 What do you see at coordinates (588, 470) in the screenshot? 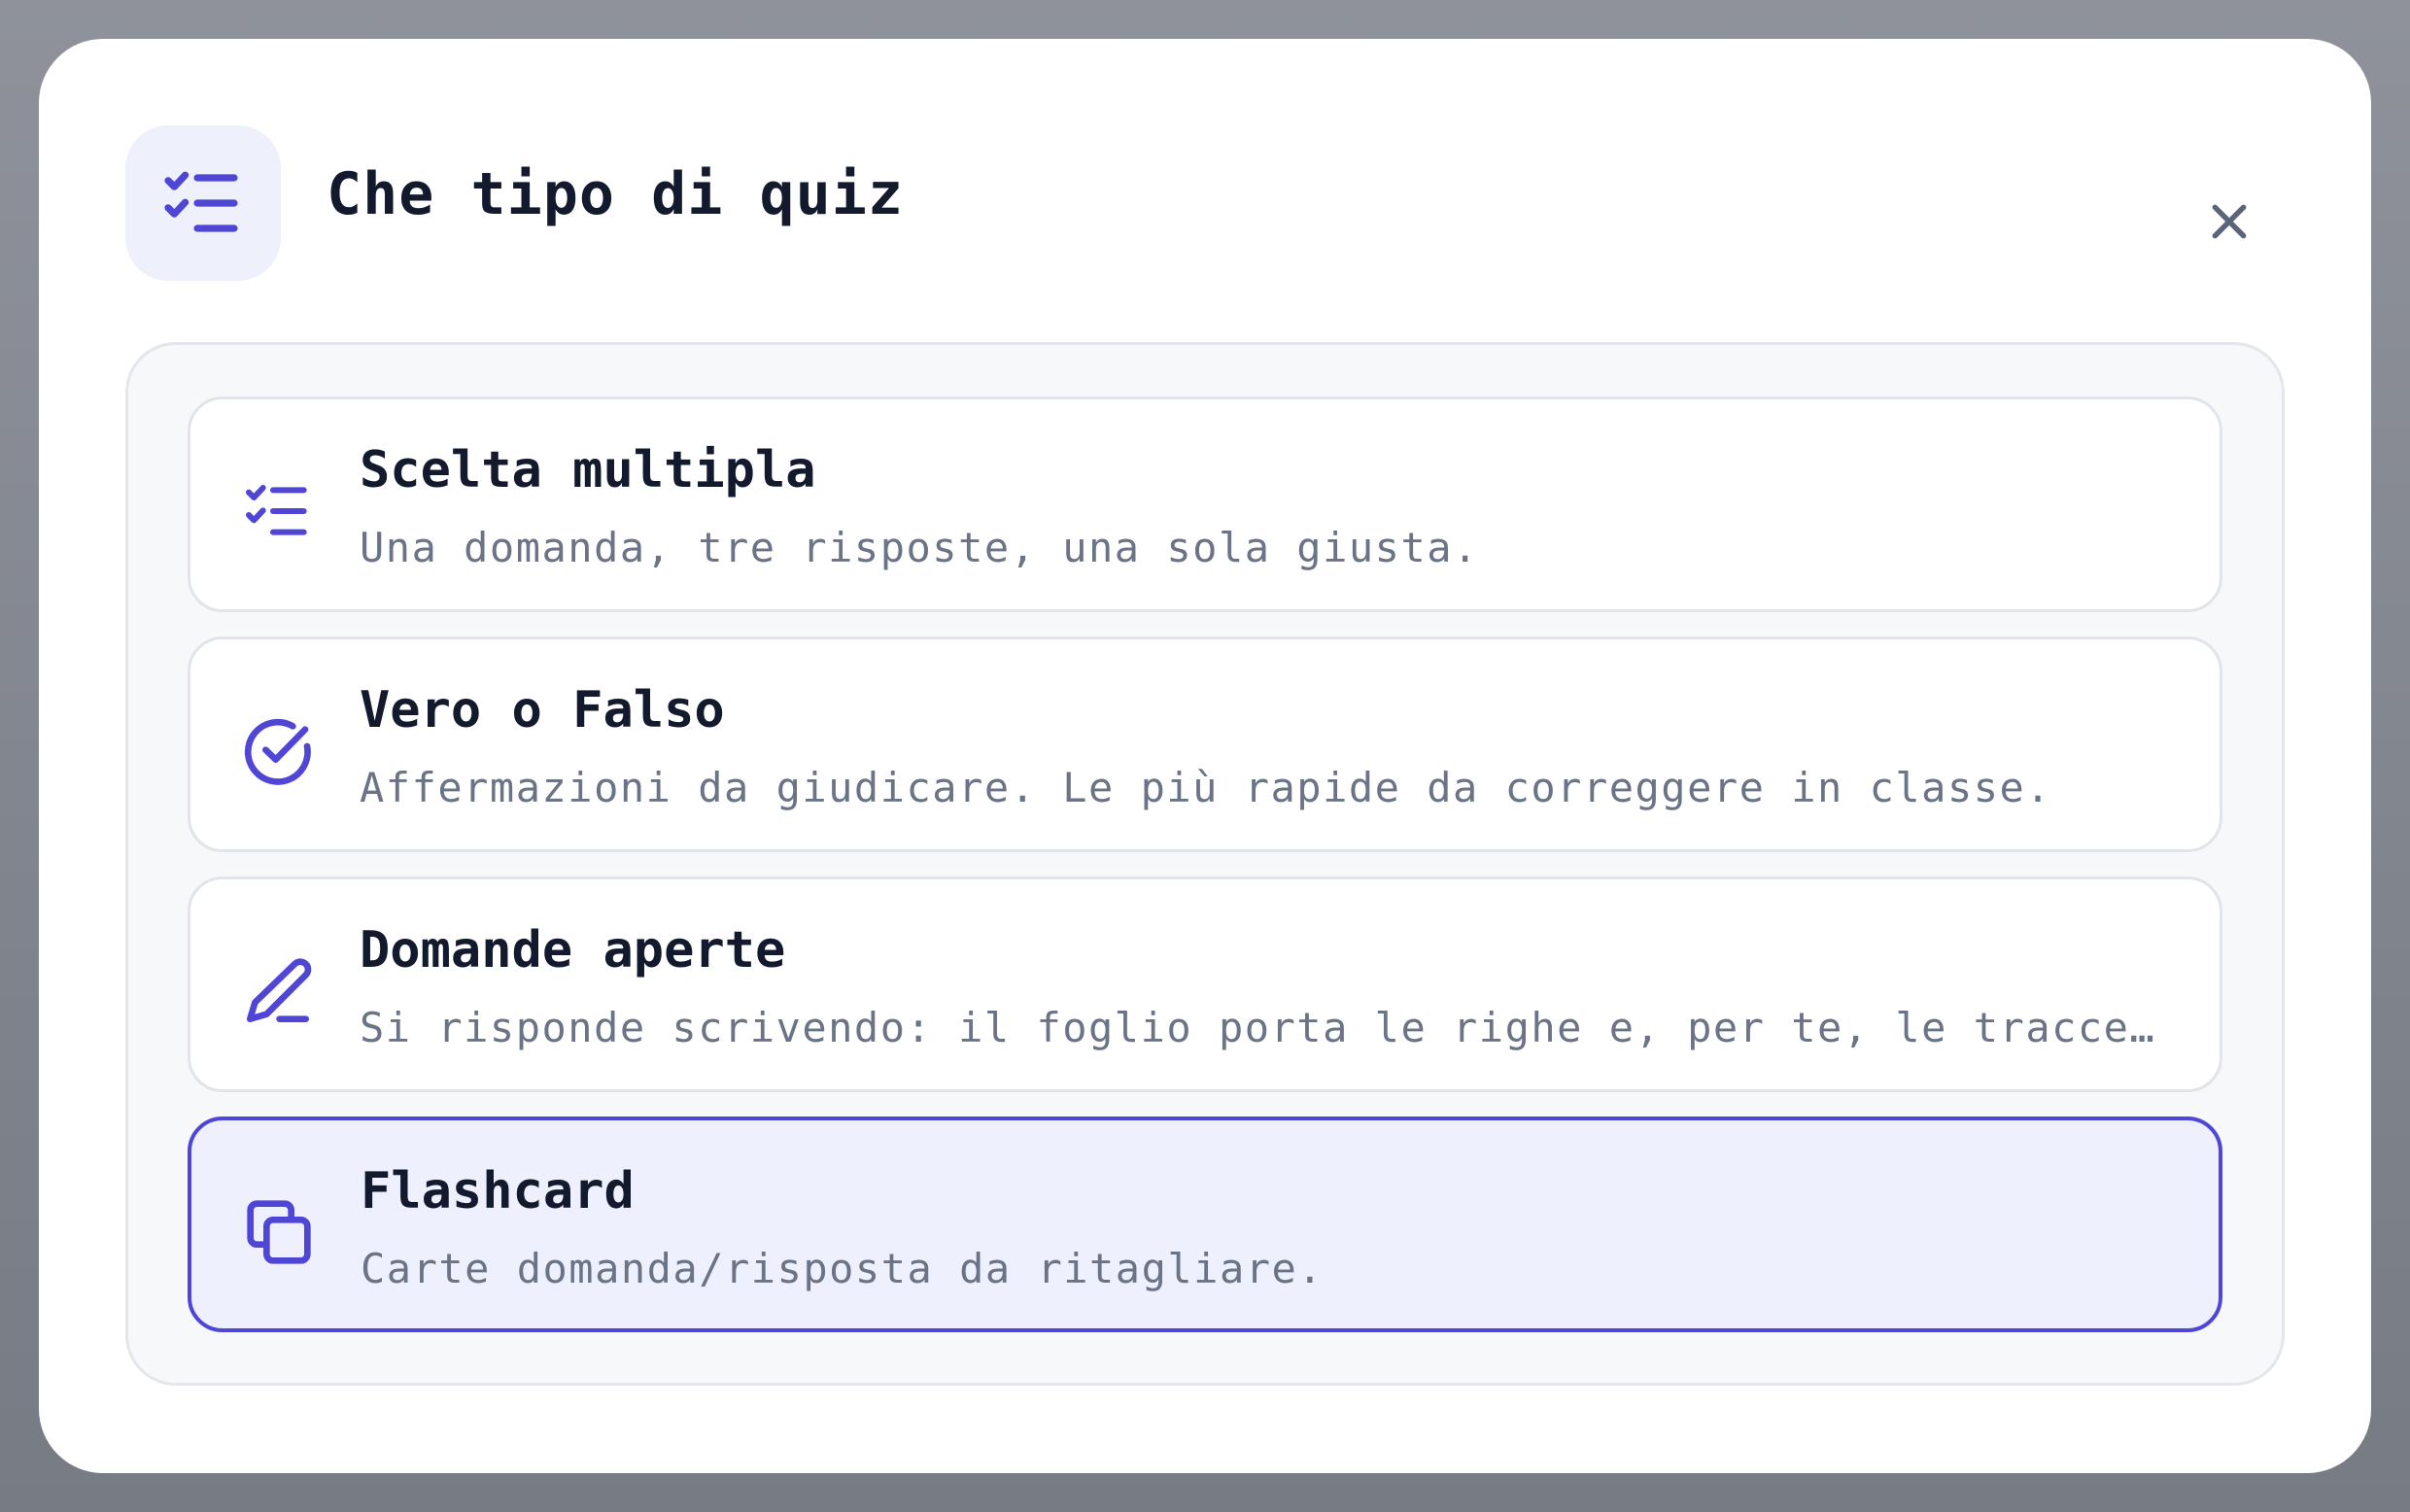
I see `option-title: Scelta multipla` at bounding box center [588, 470].